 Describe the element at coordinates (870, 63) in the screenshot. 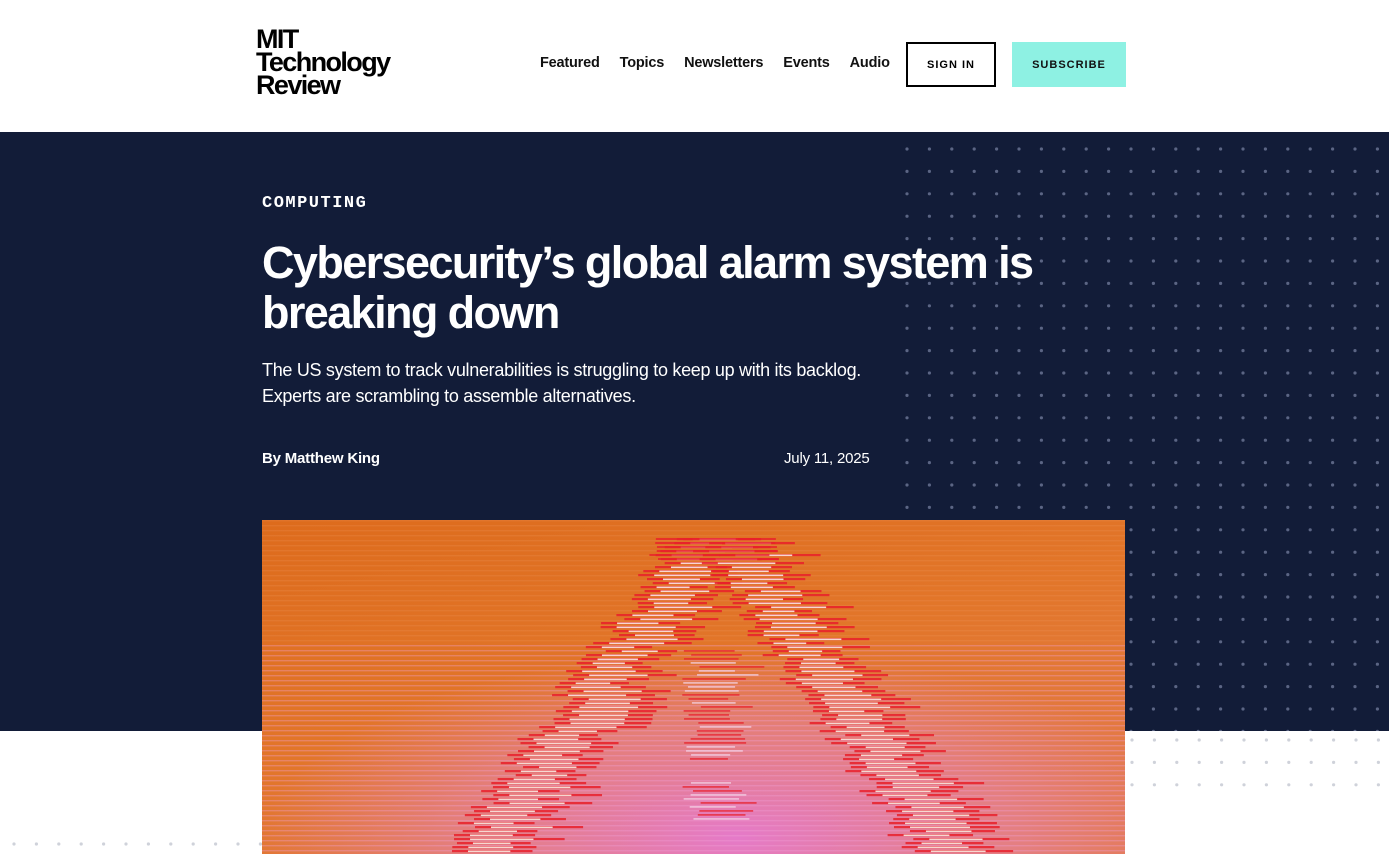

I see `nav-audio: Audio` at that location.